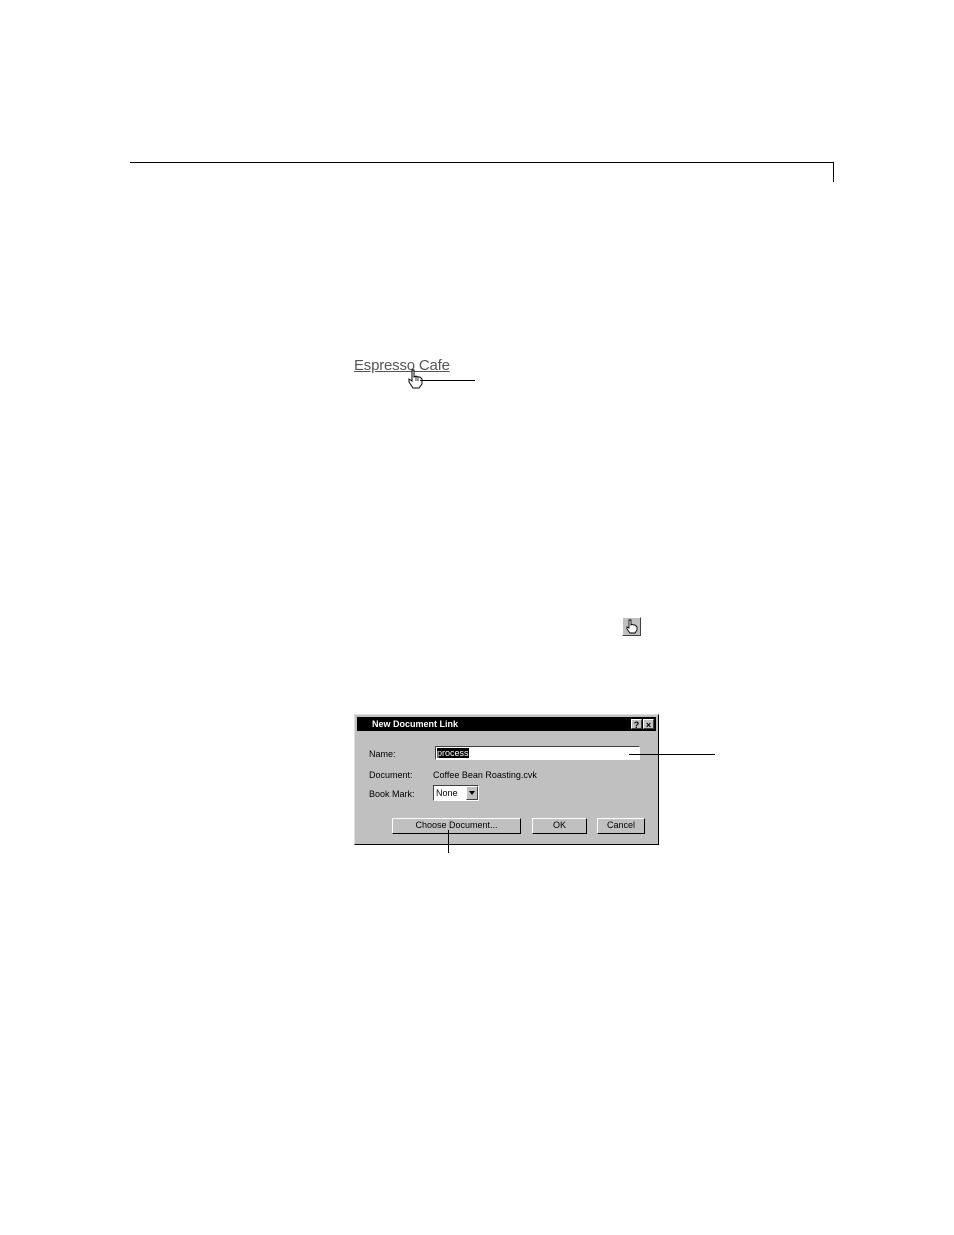  I want to click on document-label: Document:, so click(391, 775).